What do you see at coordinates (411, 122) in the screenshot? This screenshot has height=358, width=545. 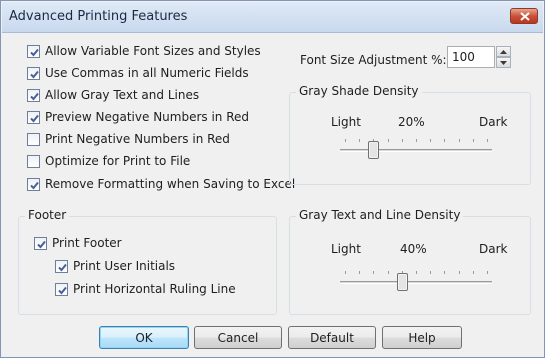 I see `gray-shade-value: 20%` at bounding box center [411, 122].